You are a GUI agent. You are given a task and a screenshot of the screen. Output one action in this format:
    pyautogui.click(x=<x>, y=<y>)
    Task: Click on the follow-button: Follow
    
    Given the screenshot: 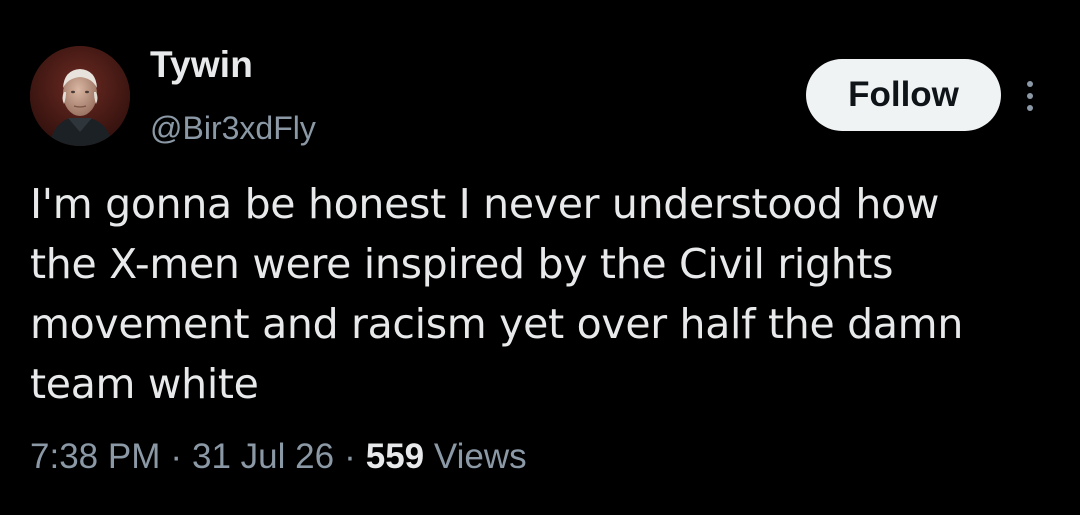 What is the action you would take?
    pyautogui.click(x=903, y=95)
    